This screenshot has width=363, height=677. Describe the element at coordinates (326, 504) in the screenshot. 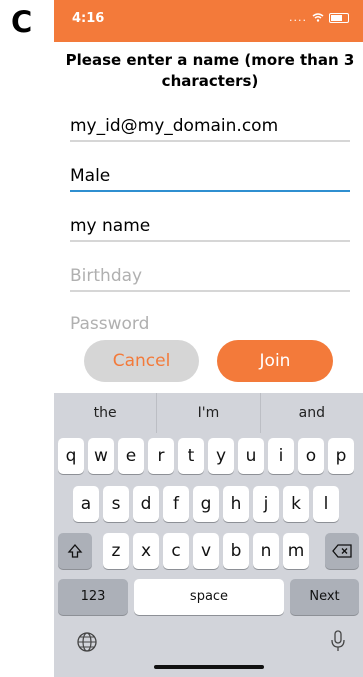

I see `key-l: l` at that location.